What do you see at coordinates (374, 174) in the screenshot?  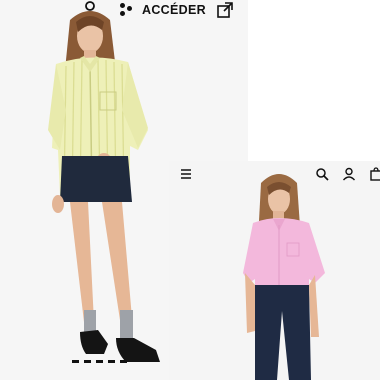 I see `shopping-bag-icon` at bounding box center [374, 174].